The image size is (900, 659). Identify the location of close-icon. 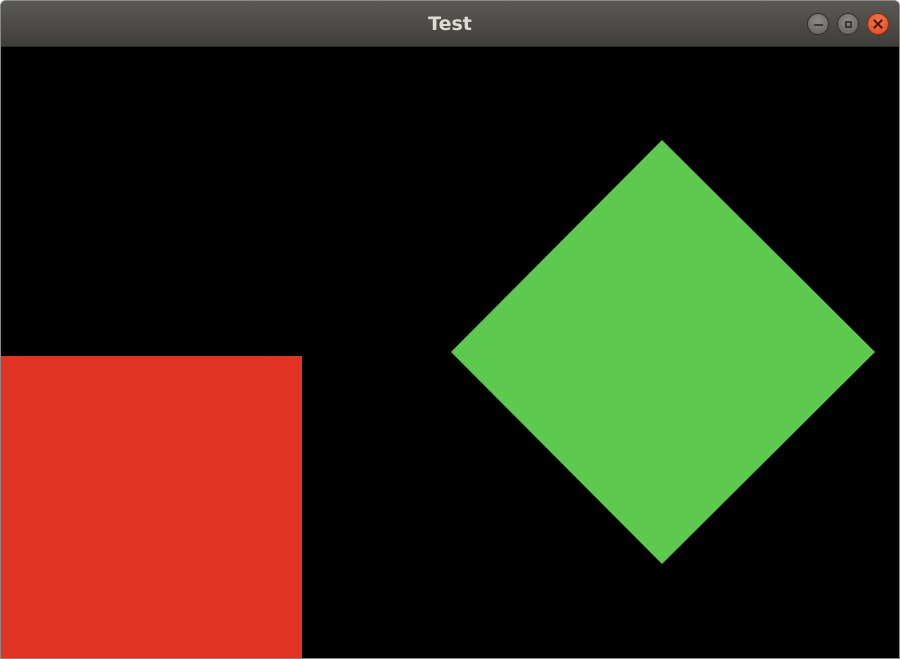
(878, 24).